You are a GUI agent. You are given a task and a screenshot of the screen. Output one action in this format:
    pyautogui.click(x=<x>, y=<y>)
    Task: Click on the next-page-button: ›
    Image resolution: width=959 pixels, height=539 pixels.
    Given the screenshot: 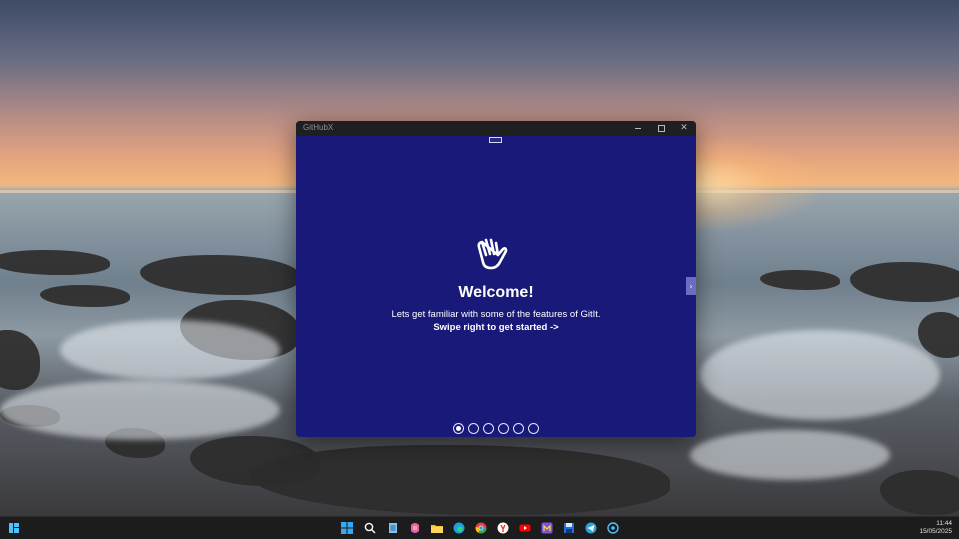 What is the action you would take?
    pyautogui.click(x=691, y=286)
    